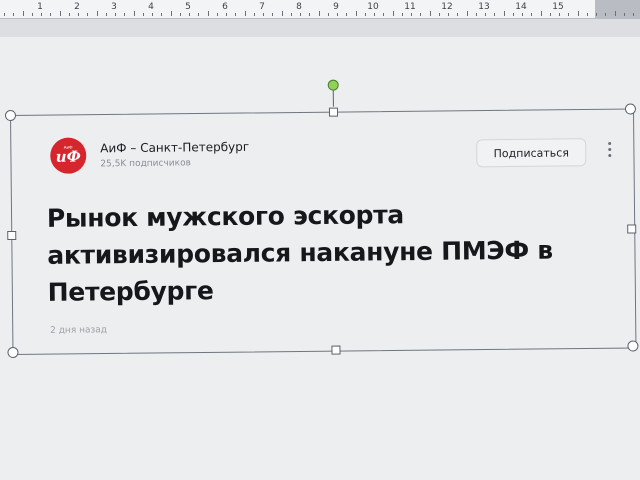  I want to click on ruler-number: 6, so click(225, 7).